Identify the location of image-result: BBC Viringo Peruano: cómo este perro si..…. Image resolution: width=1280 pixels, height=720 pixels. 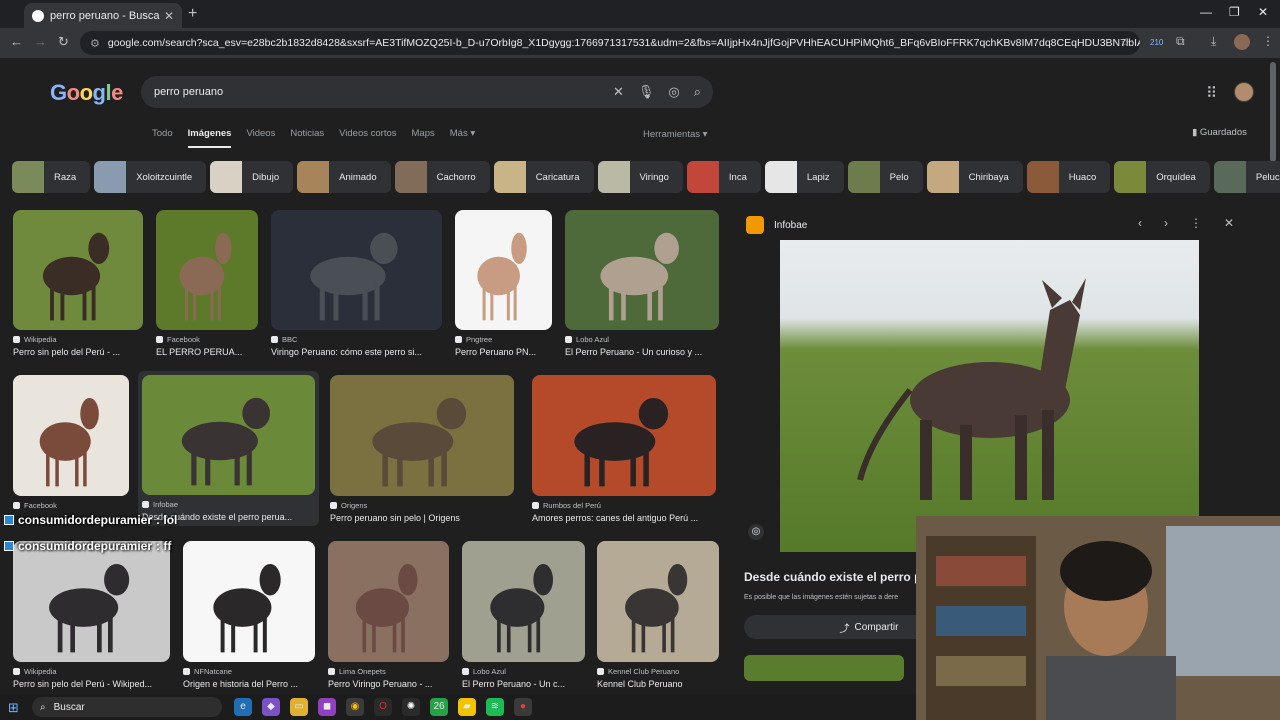
(356, 283).